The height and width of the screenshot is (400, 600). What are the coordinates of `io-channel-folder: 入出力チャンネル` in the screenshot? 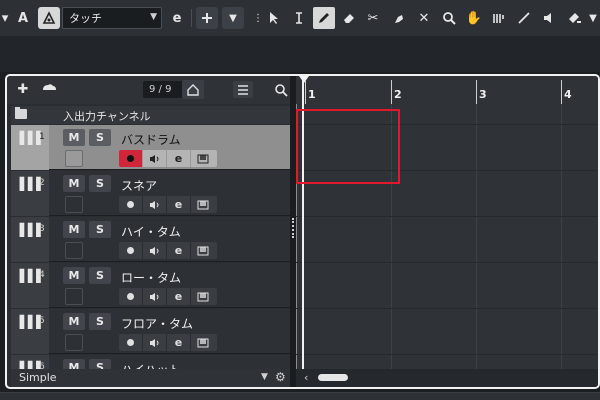 It's located at (150, 115).